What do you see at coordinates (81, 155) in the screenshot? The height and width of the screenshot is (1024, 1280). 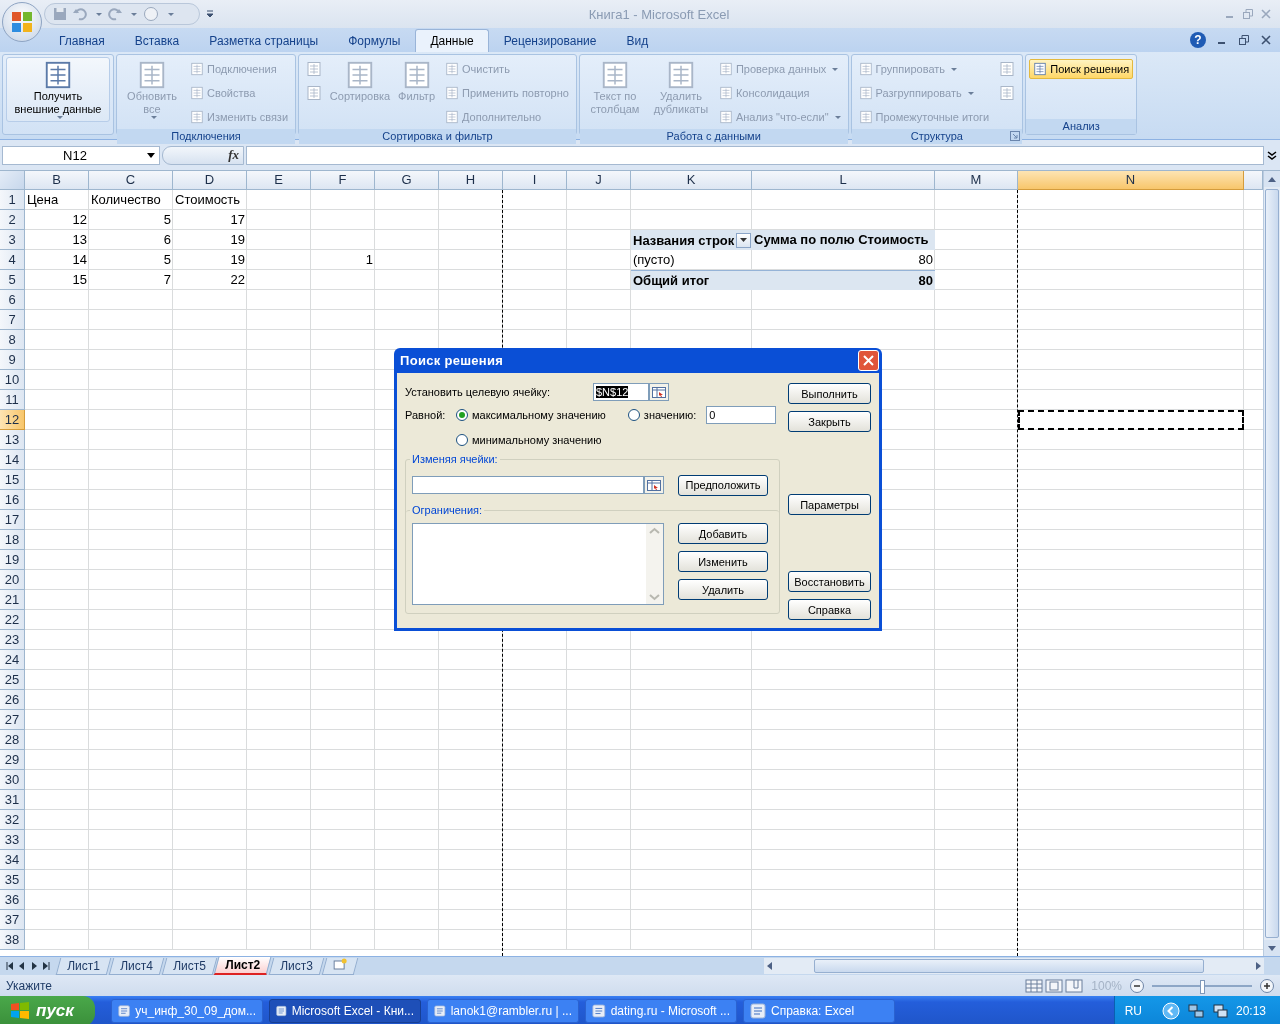 I see `name-box: N12` at bounding box center [81, 155].